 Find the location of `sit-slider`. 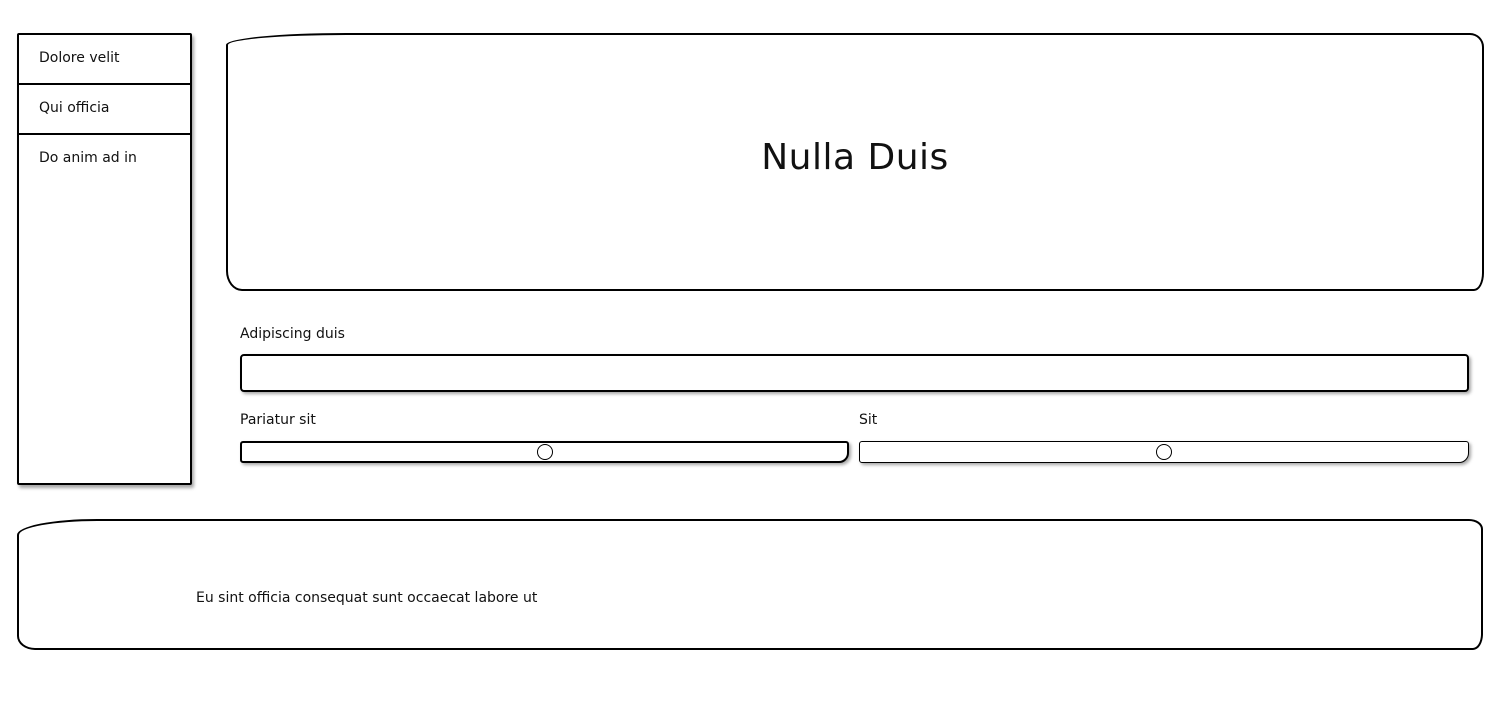

sit-slider is located at coordinates (1164, 452).